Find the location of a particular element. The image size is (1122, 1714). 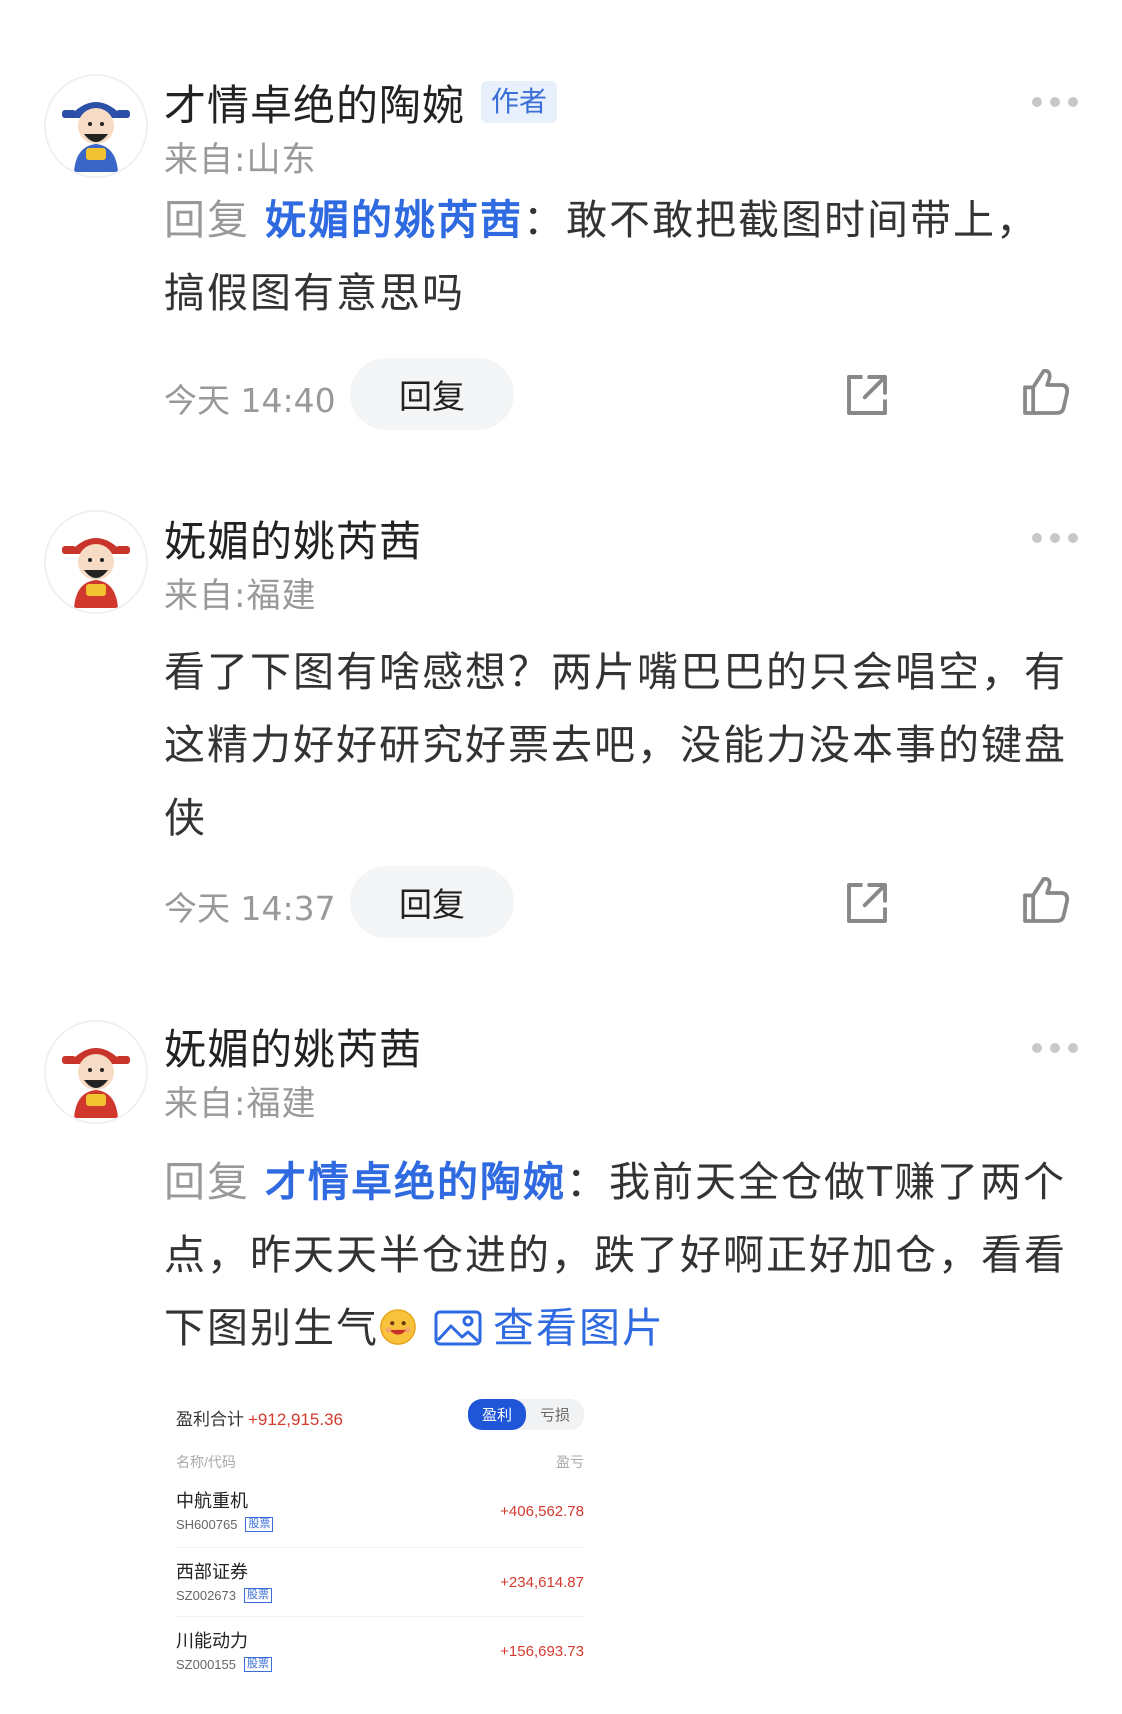

profit-loss-toggle: 盈利 亏损 is located at coordinates (525, 1414).